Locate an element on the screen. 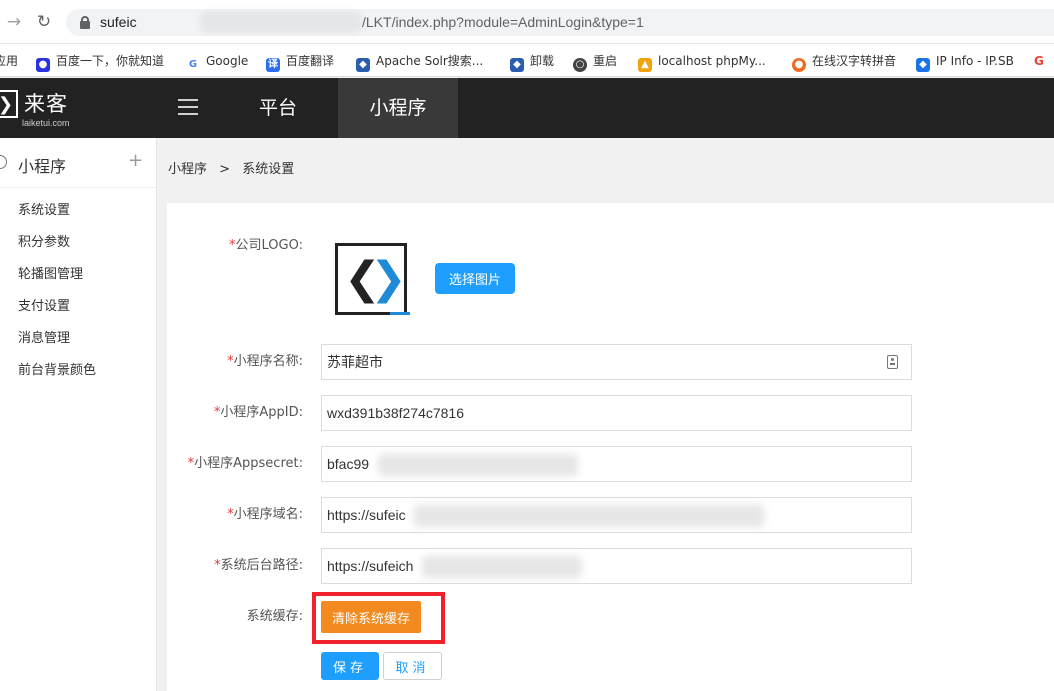  back-arrow-icon: → is located at coordinates (14, 22).